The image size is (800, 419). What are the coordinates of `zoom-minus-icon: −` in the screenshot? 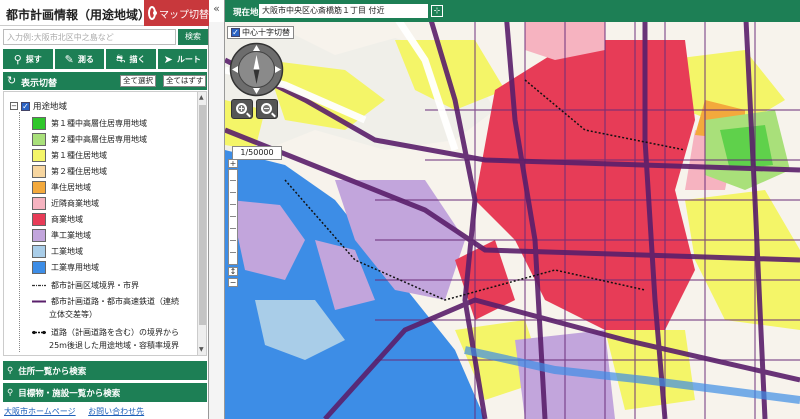 It's located at (233, 282).